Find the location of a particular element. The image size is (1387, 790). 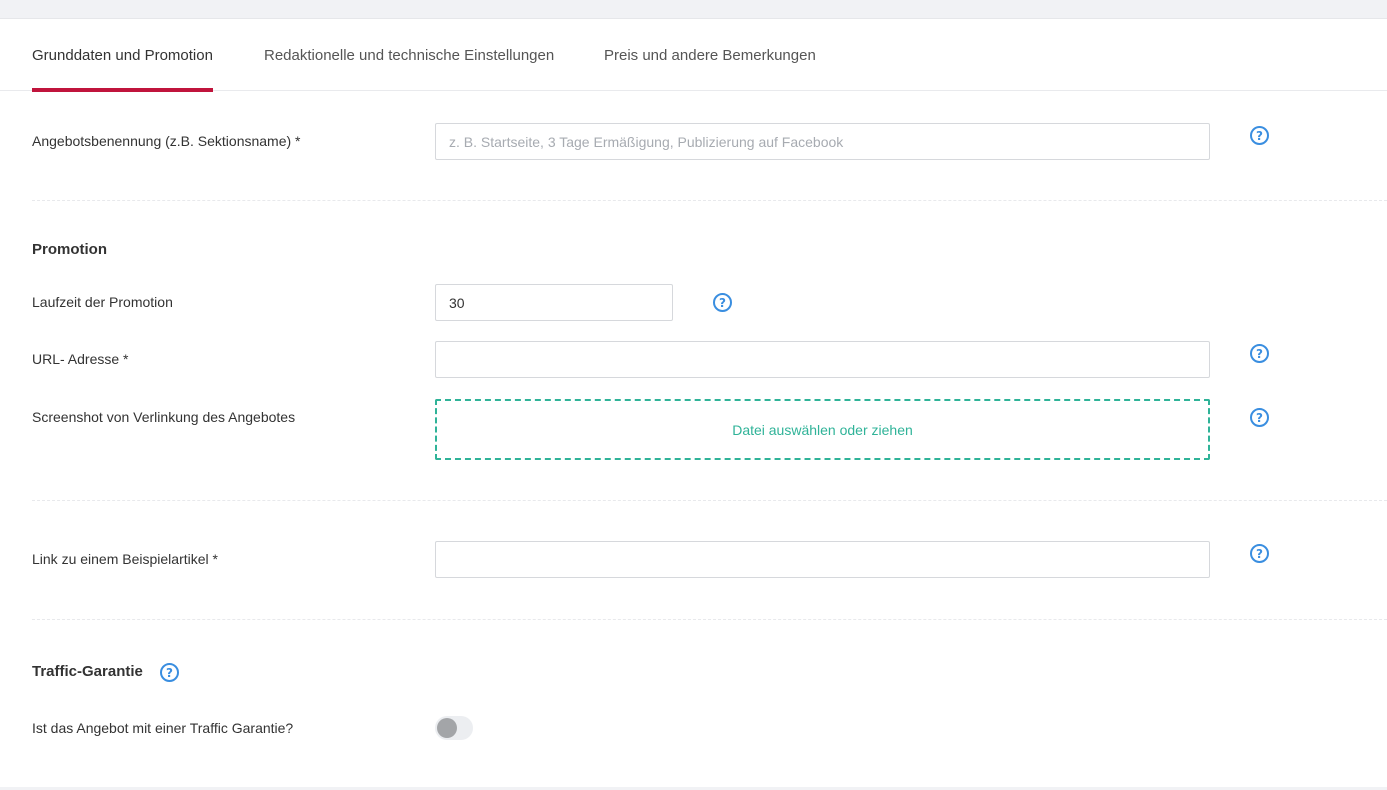

tab-price-remarks: Preis und andere Bemerkungen is located at coordinates (710, 55).